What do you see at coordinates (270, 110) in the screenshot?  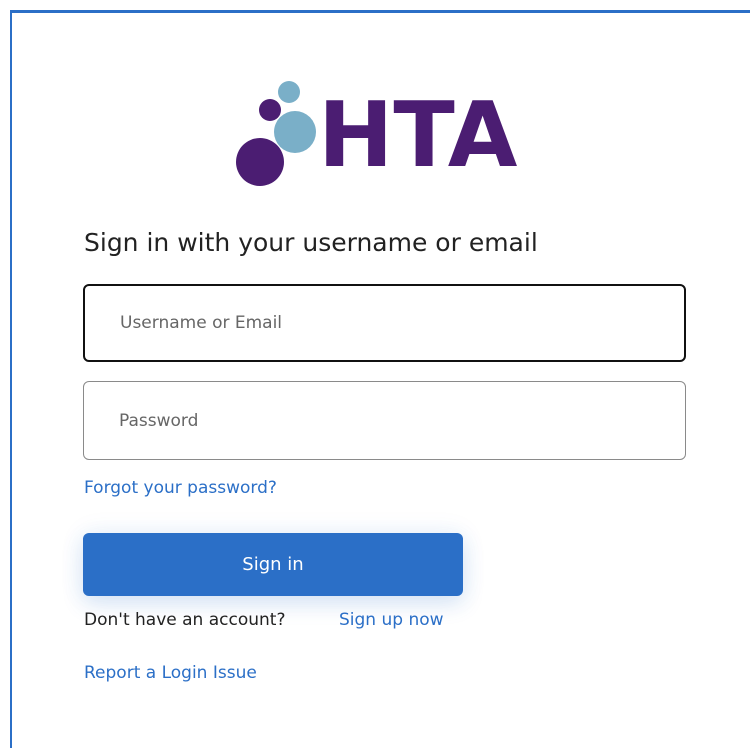 I see `logo-small-dark-circle` at bounding box center [270, 110].